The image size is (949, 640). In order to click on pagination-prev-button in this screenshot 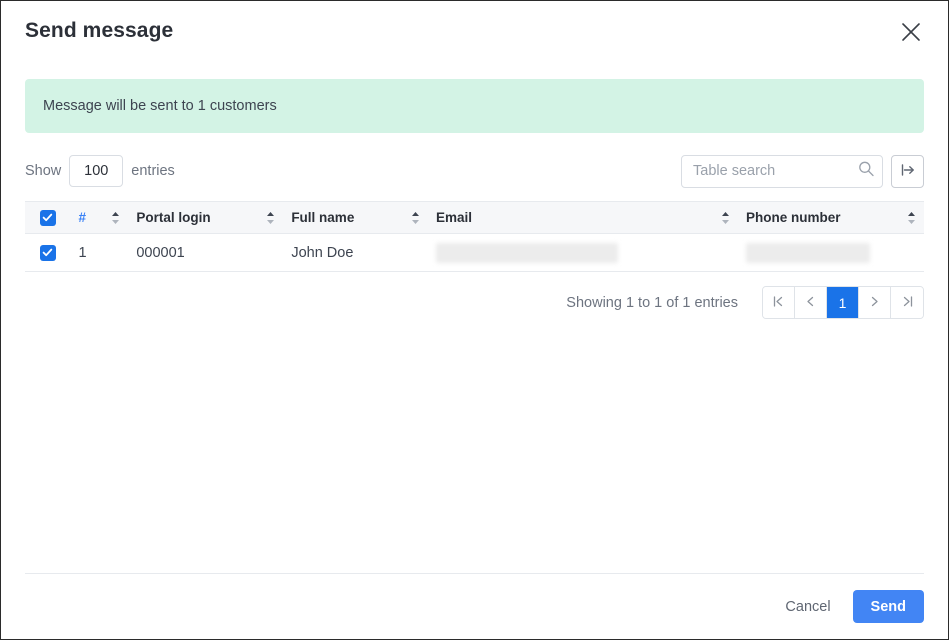, I will do `click(811, 302)`.